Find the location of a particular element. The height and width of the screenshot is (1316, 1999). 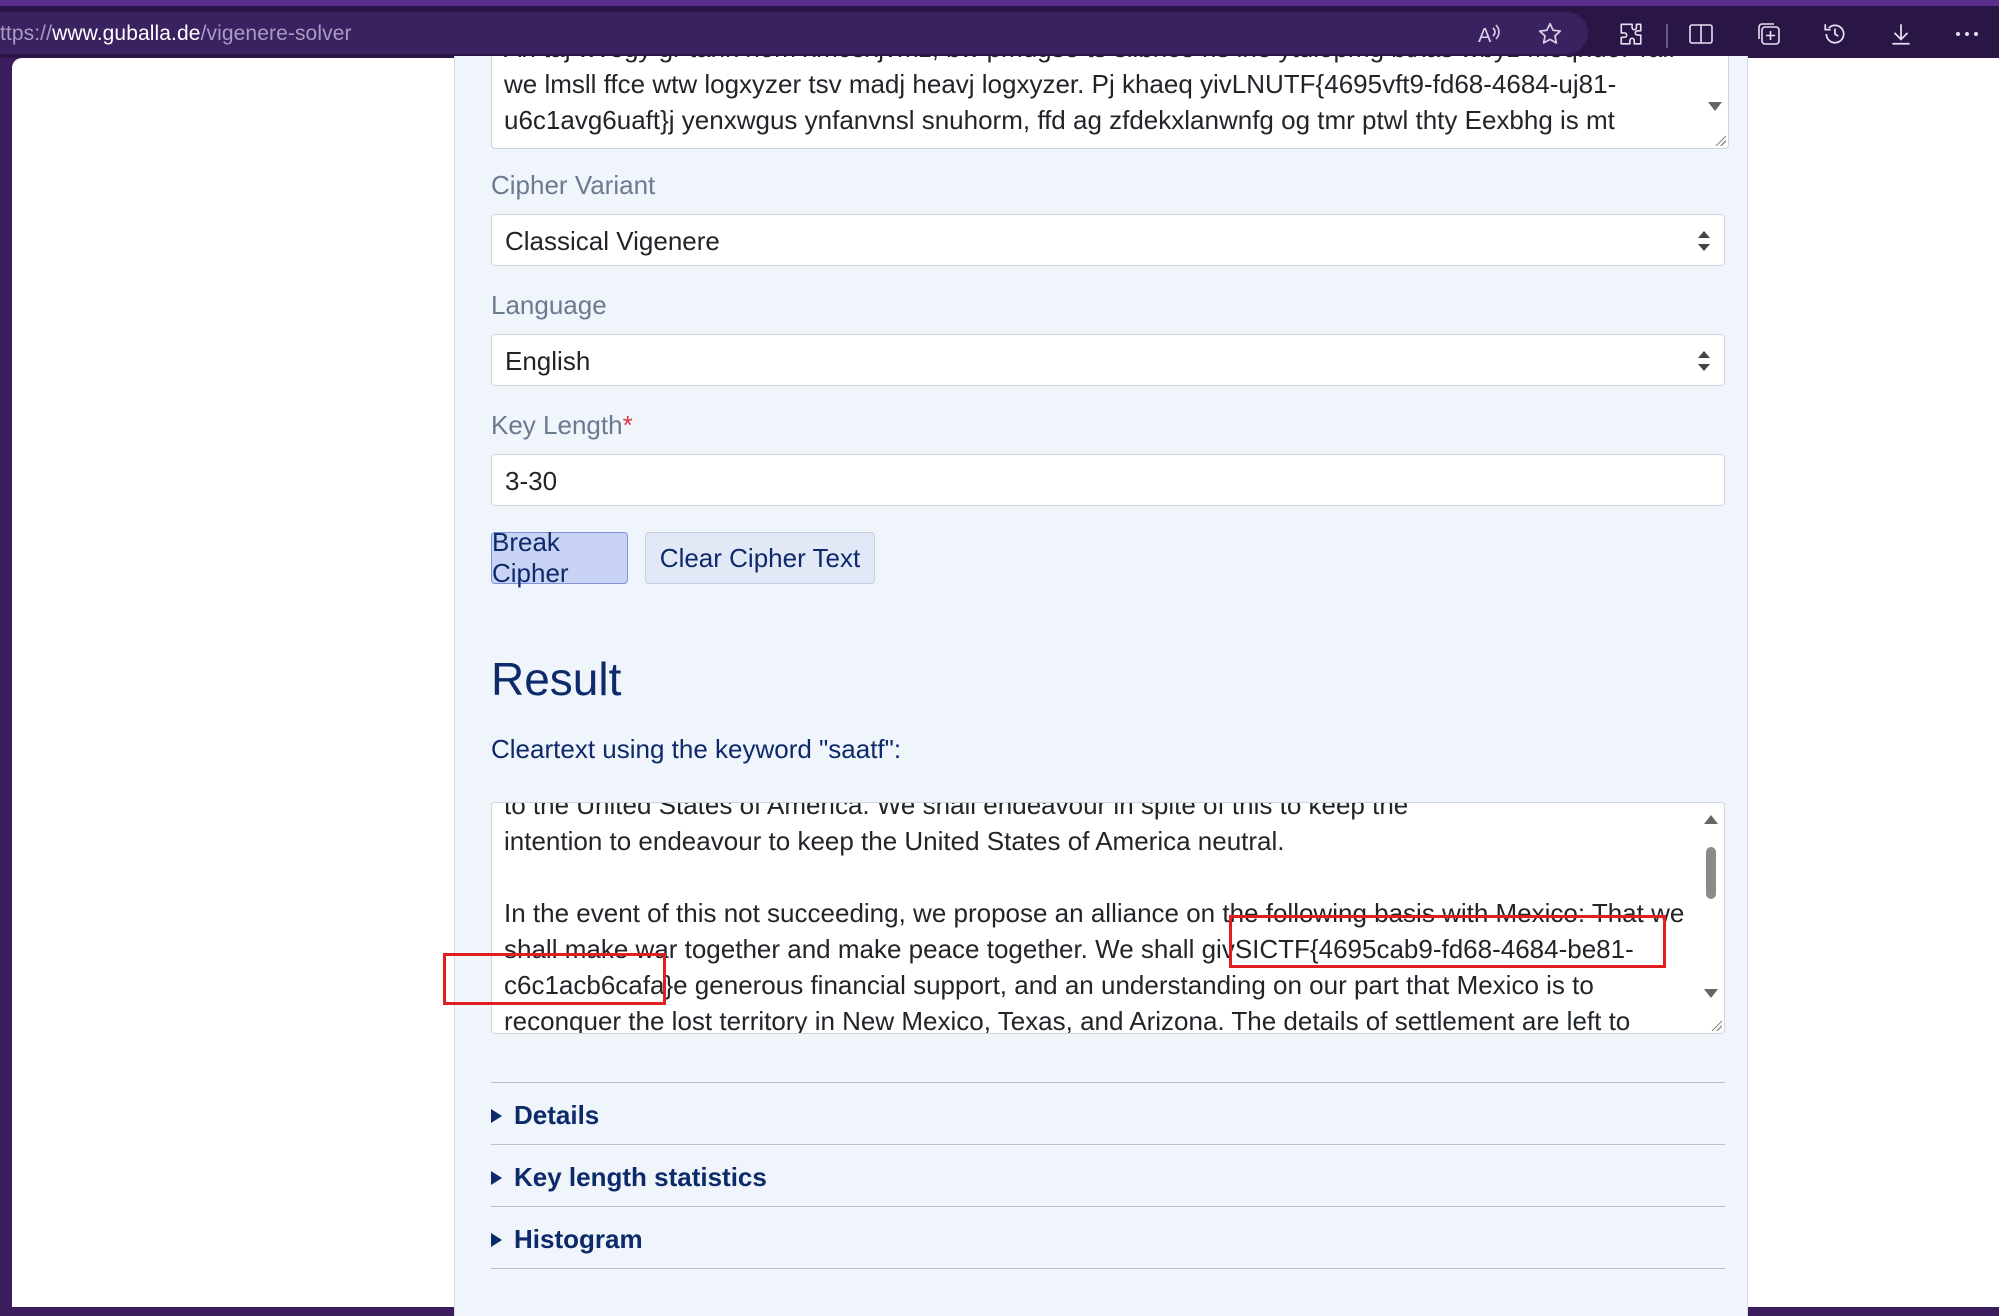

history-icon is located at coordinates (1835, 34).